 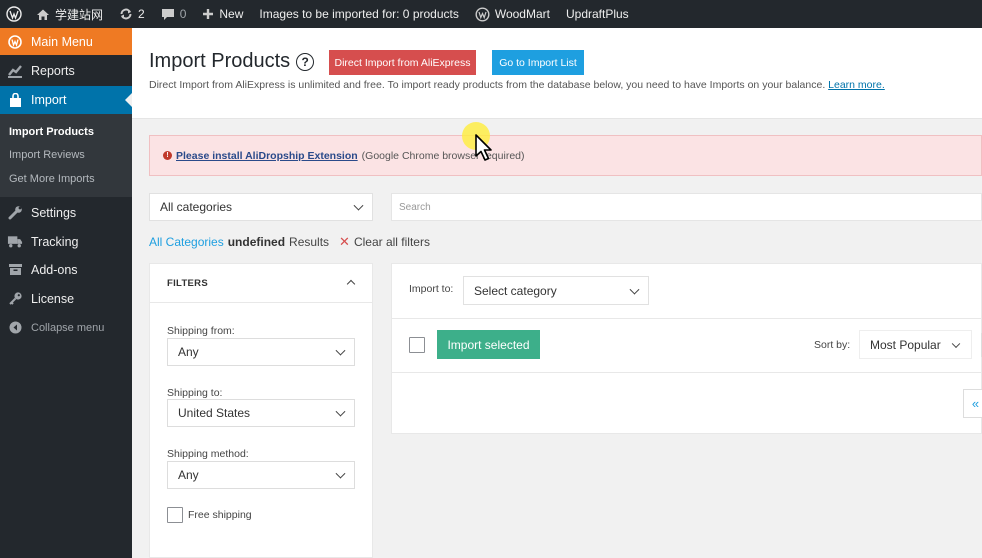 What do you see at coordinates (512, 14) in the screenshot?
I see `woodmart-link: WoodMart` at bounding box center [512, 14].